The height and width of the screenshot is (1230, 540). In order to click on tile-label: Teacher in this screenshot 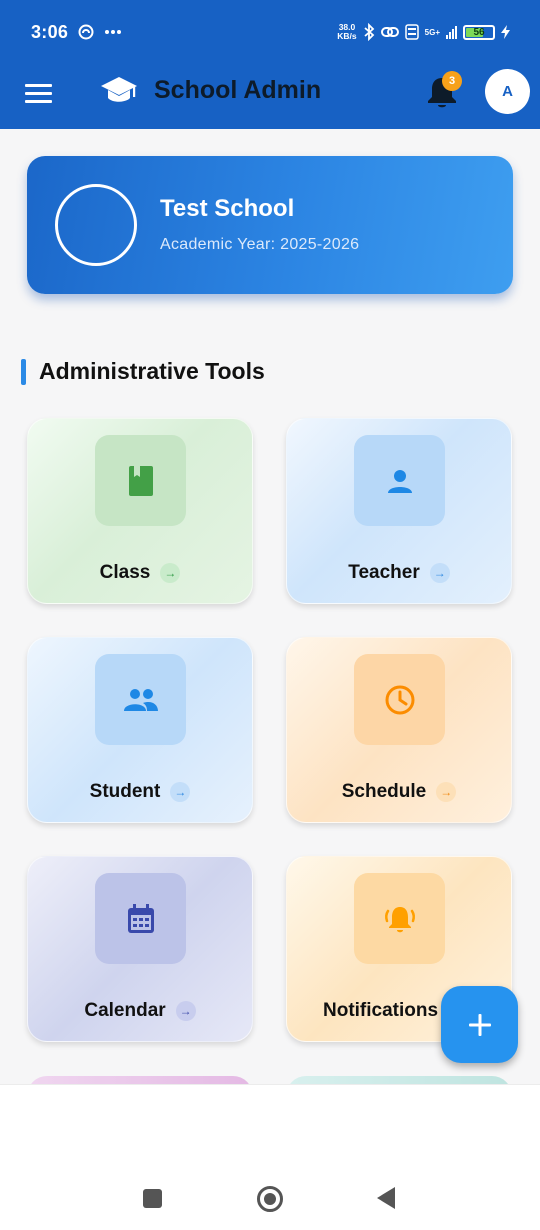, I will do `click(384, 572)`.